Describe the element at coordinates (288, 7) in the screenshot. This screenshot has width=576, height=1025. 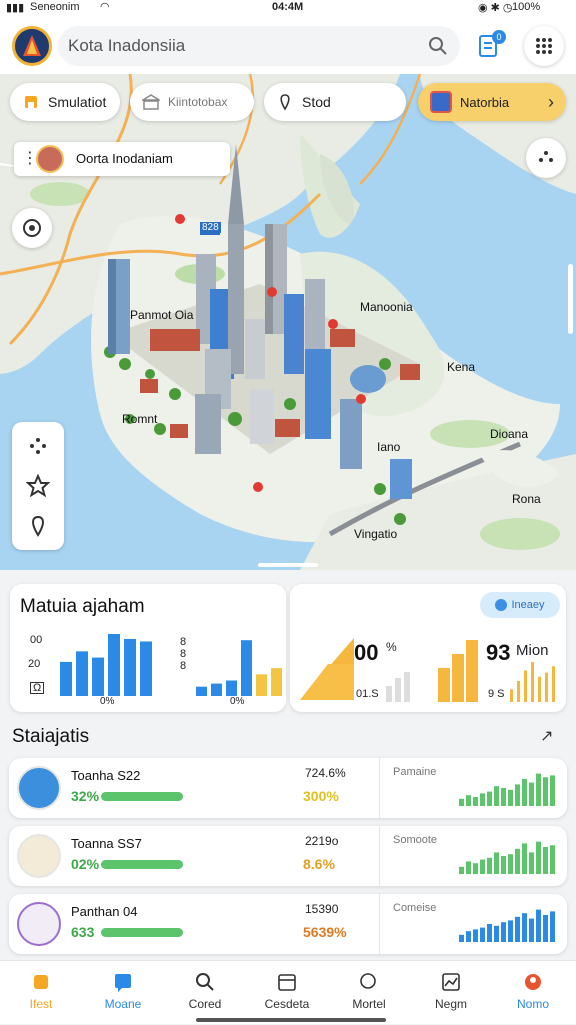
I see `clock: 04:4M` at that location.